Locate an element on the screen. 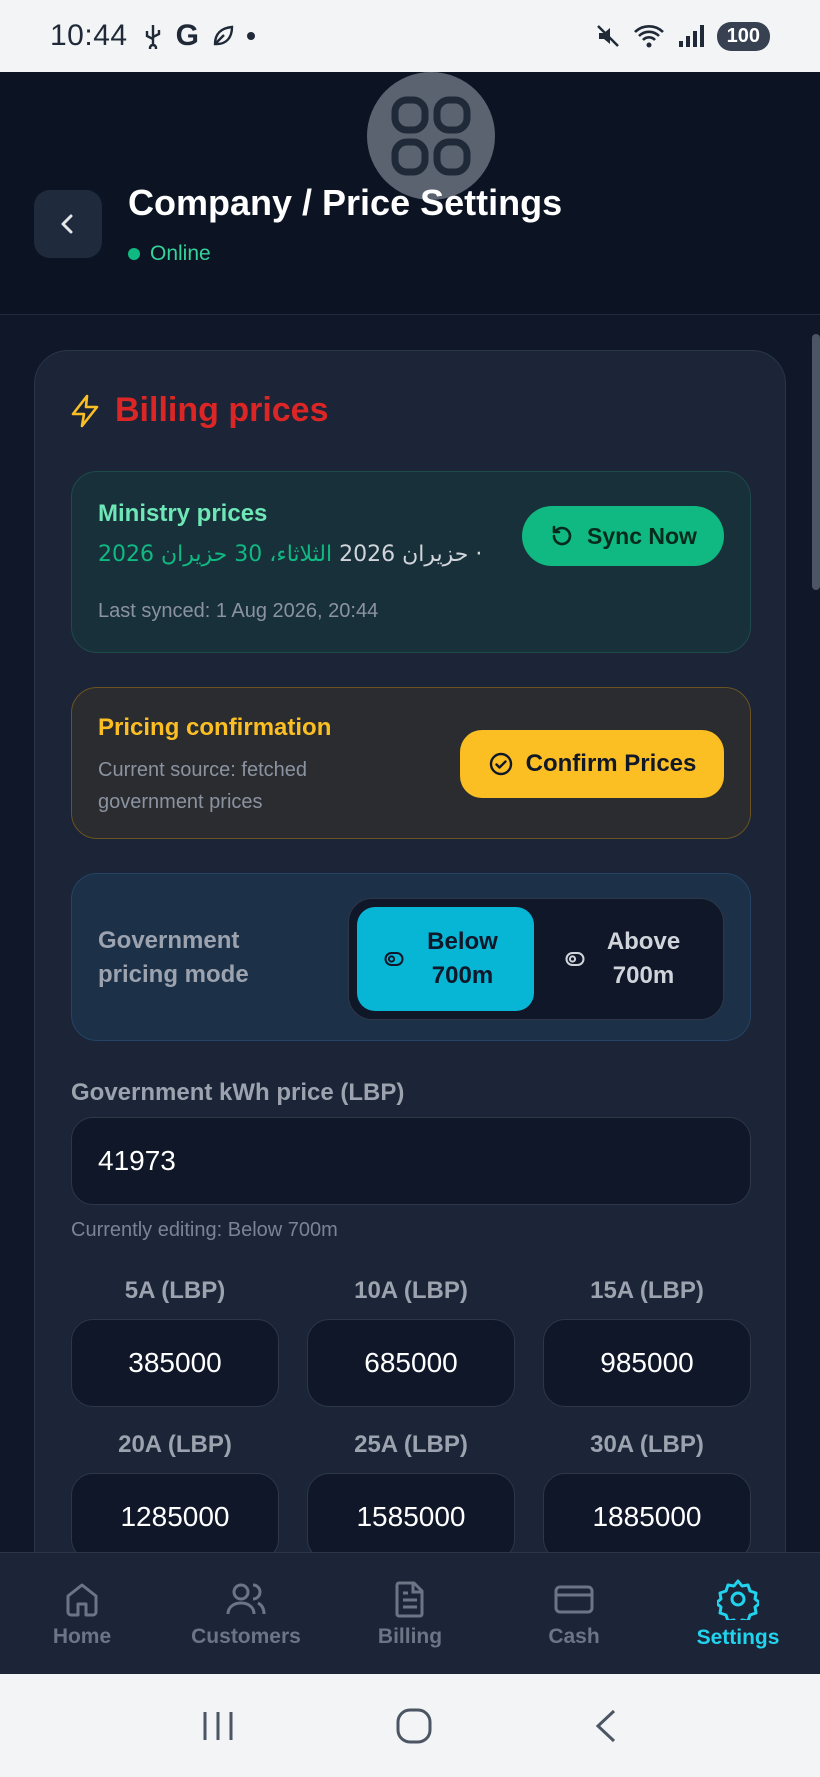  mode-option-label: Above 700m is located at coordinates (643, 958).